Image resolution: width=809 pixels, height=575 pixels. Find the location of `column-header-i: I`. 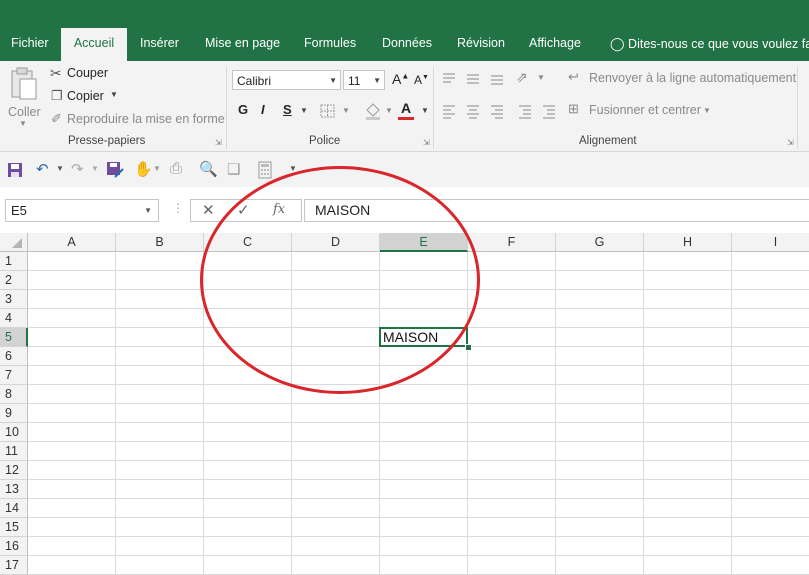

column-header-i: I is located at coordinates (770, 242).